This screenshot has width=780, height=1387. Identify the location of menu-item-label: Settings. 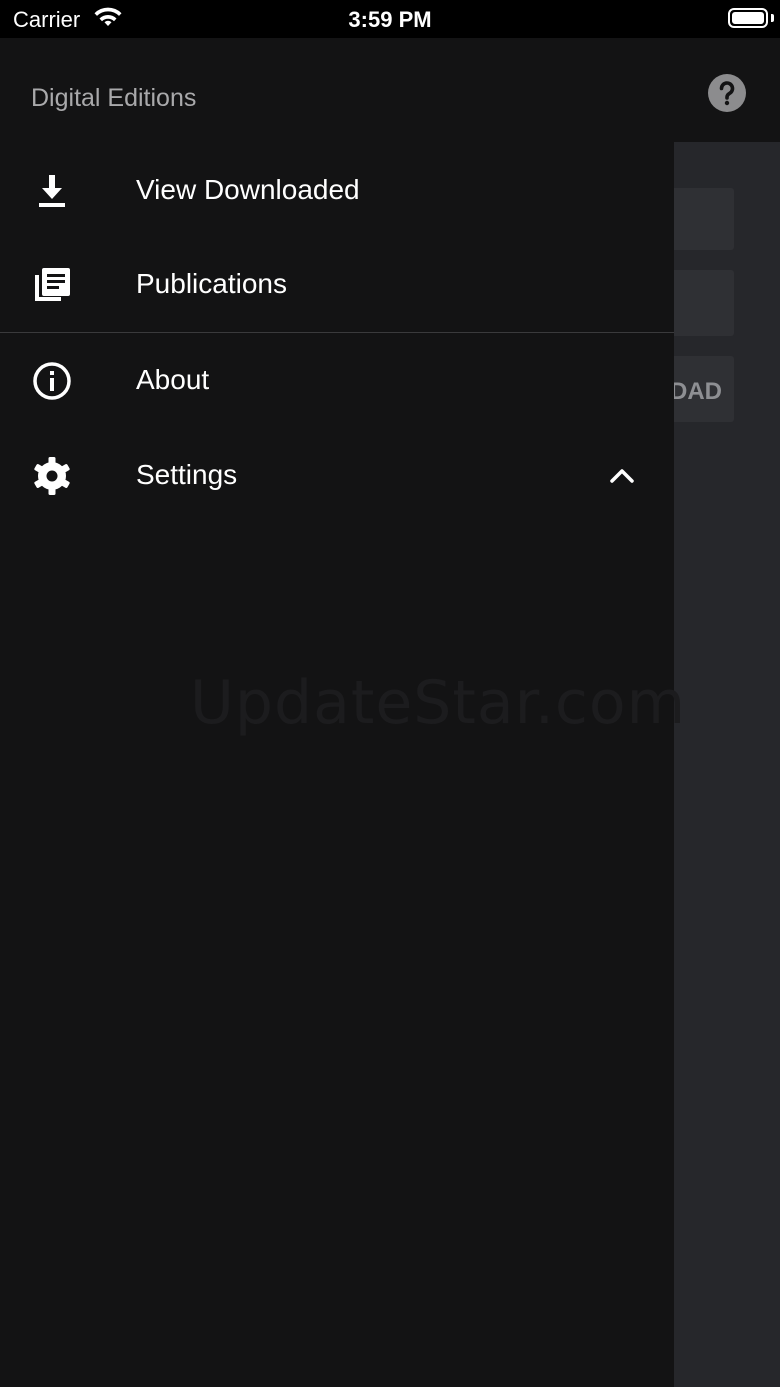
(187, 474).